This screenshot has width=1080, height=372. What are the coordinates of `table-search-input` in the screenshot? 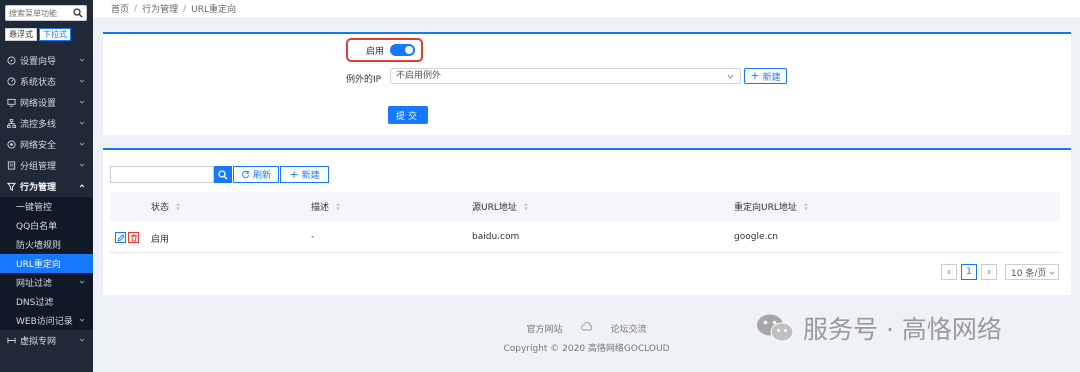 It's located at (162, 174).